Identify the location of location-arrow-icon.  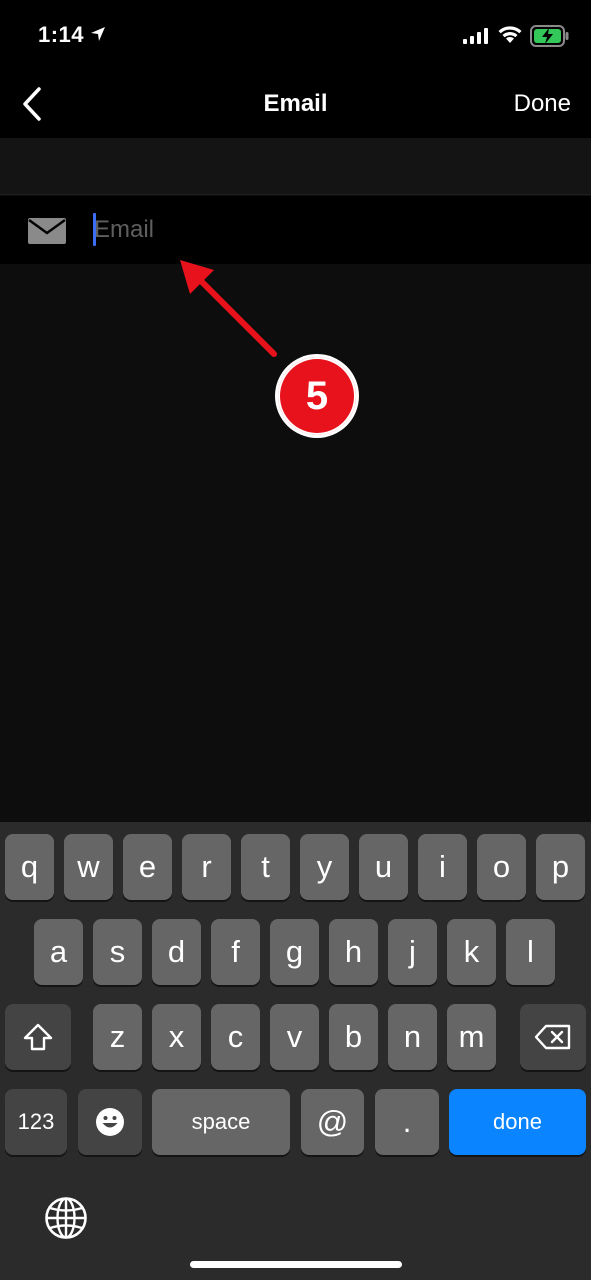
(98, 36).